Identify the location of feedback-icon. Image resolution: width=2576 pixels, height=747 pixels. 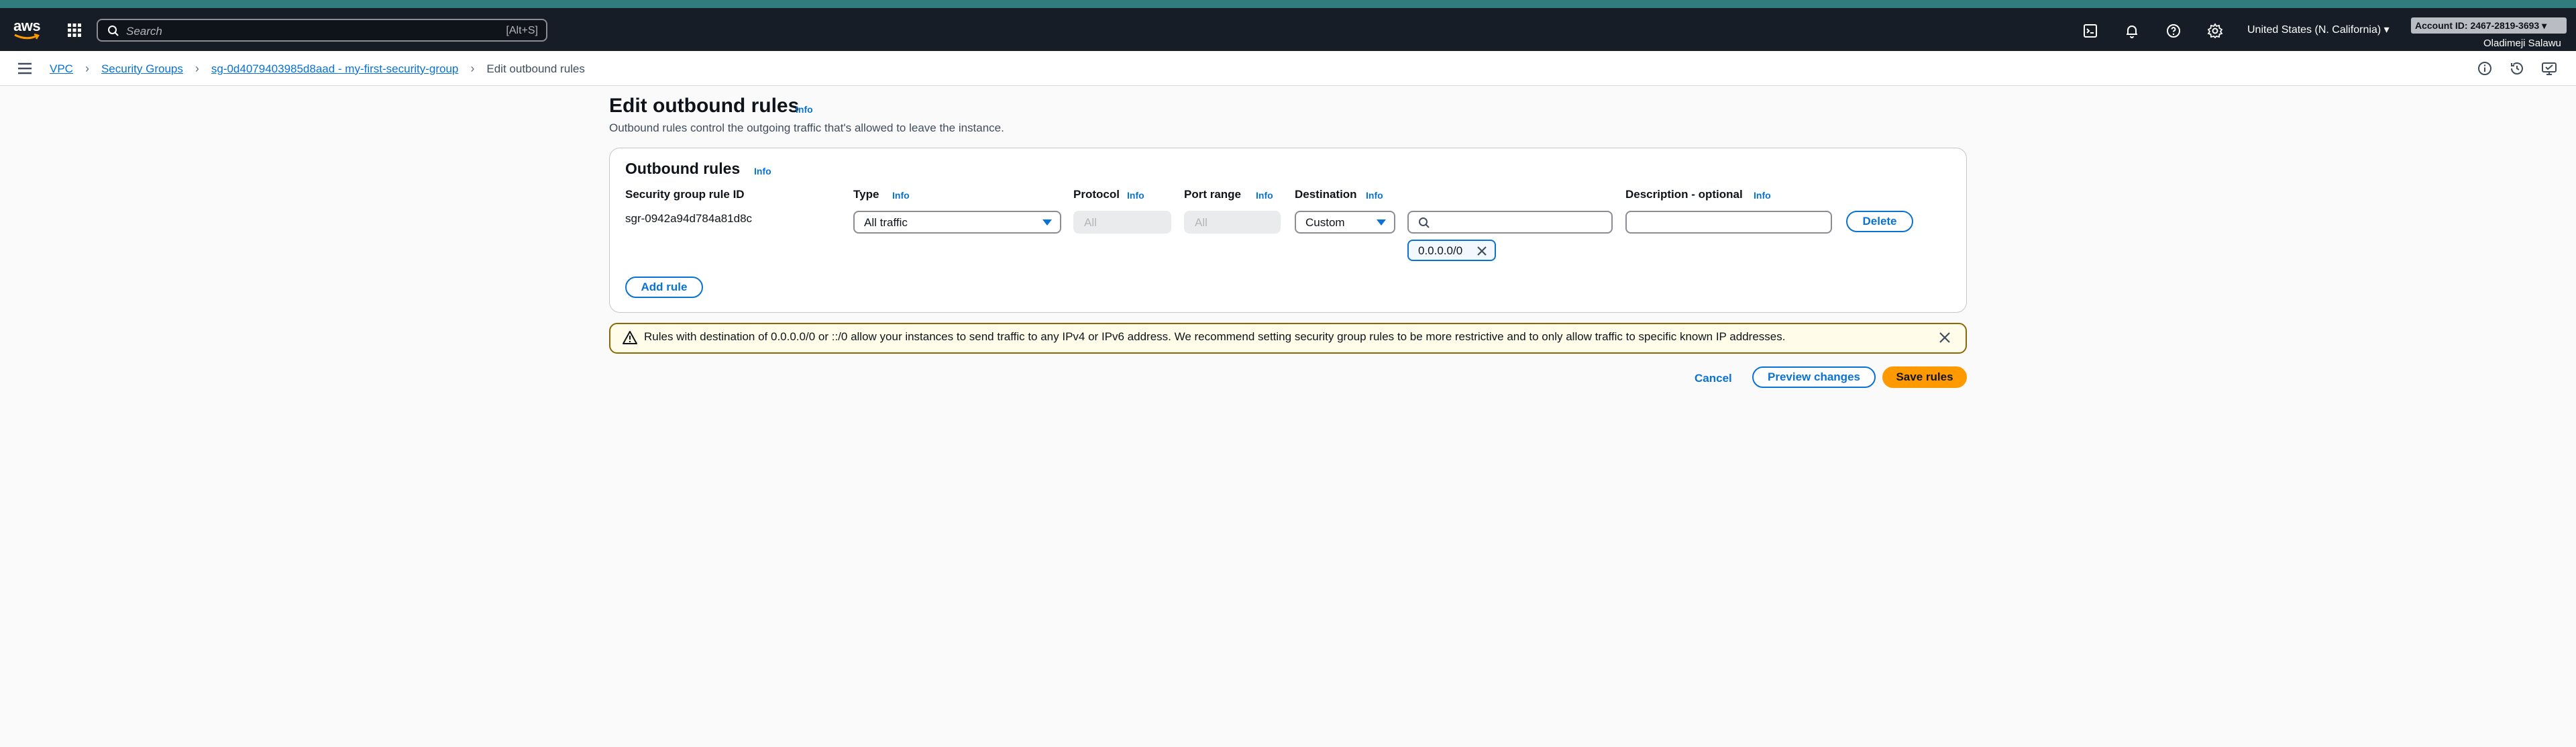
(2549, 68).